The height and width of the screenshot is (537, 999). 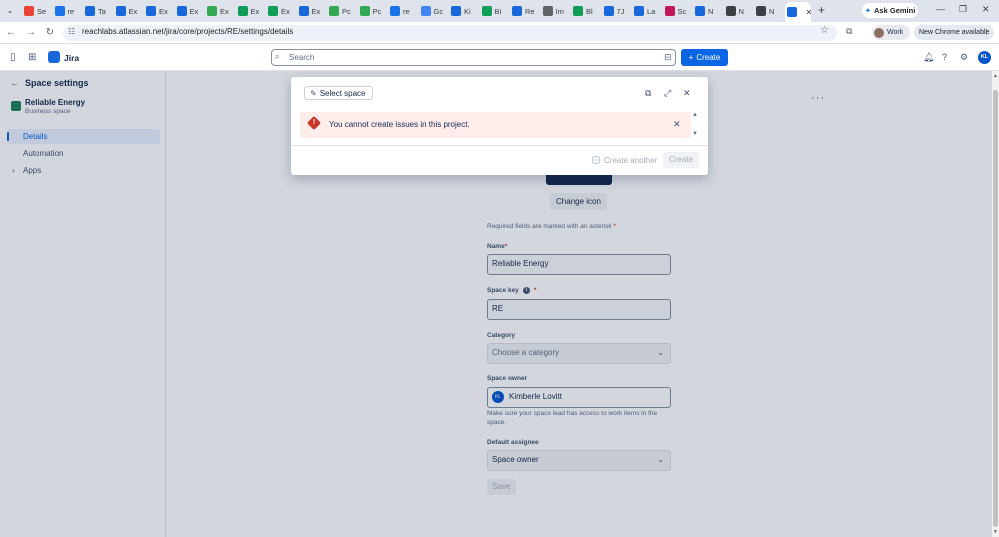 What do you see at coordinates (986, 32) in the screenshot?
I see `kebab-menu-icon: ⋮` at bounding box center [986, 32].